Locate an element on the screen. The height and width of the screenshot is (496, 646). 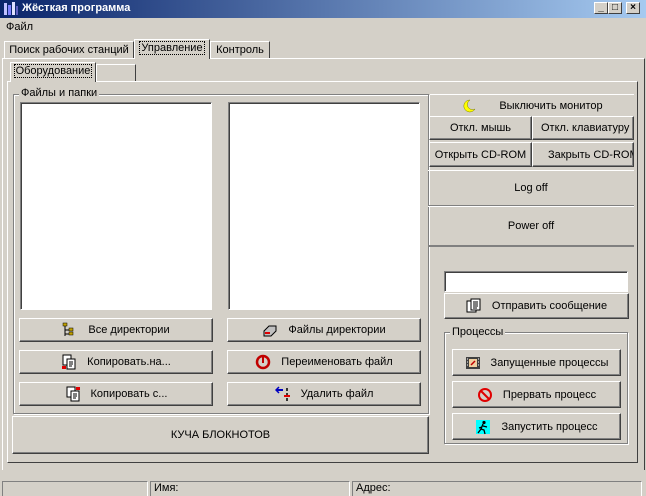
subtab-blank is located at coordinates (116, 72).